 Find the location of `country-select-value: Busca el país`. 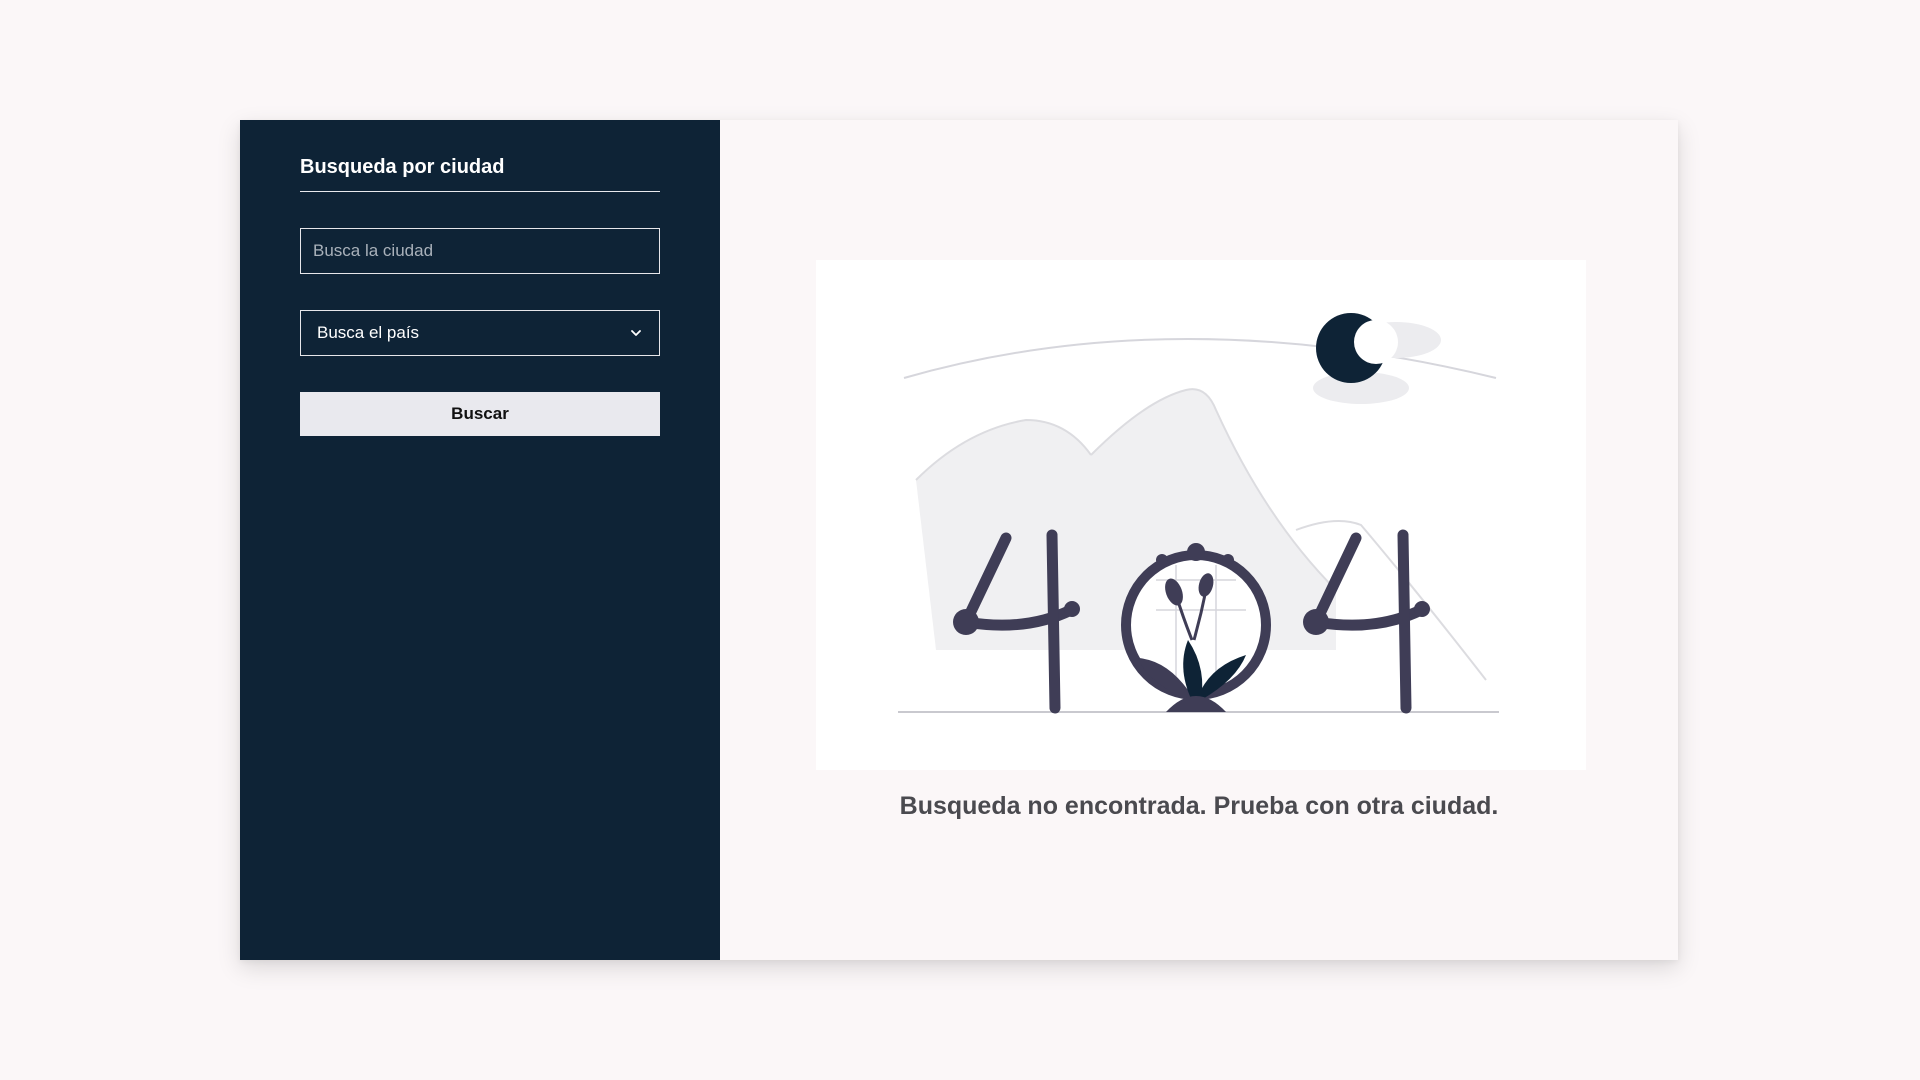

country-select-value: Busca el país is located at coordinates (368, 332).